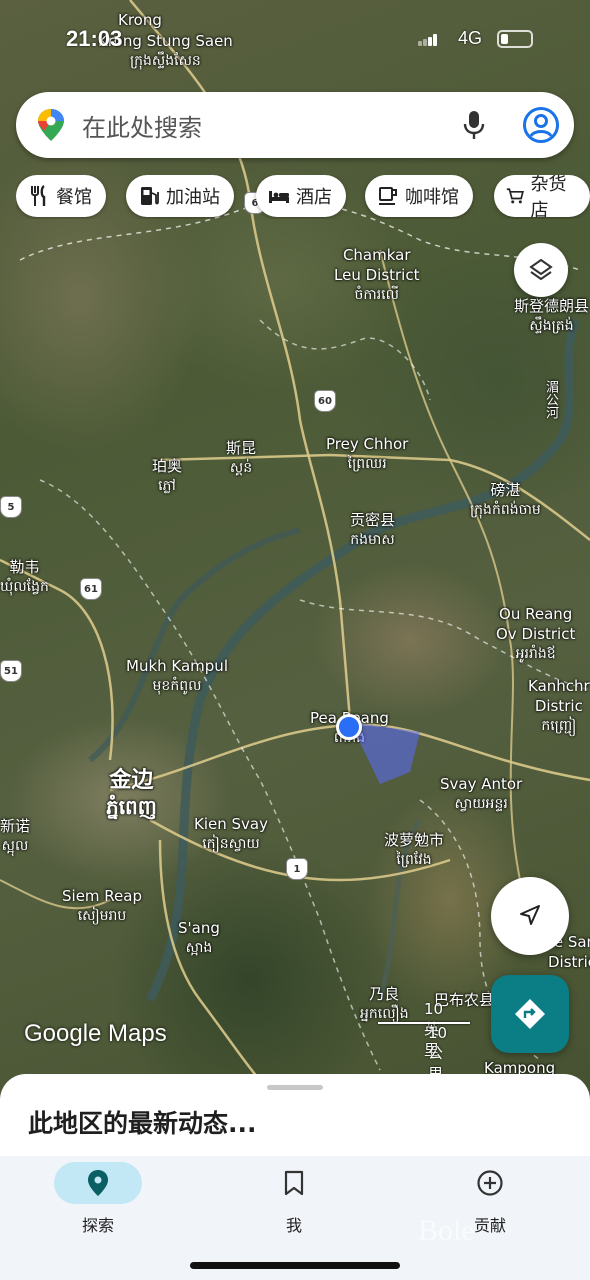 The width and height of the screenshot is (590, 1280). I want to click on chip-label: 咖啡馆, so click(432, 197).